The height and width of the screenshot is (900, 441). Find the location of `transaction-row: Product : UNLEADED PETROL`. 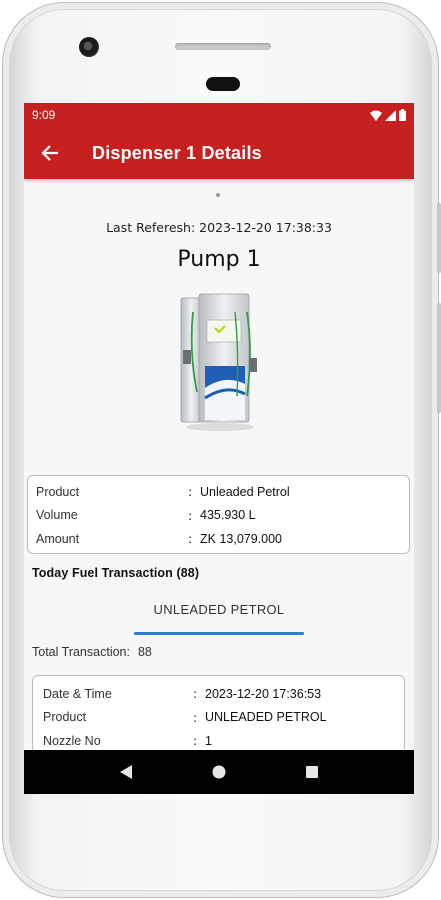

transaction-row: Product : UNLEADED PETROL is located at coordinates (218, 718).